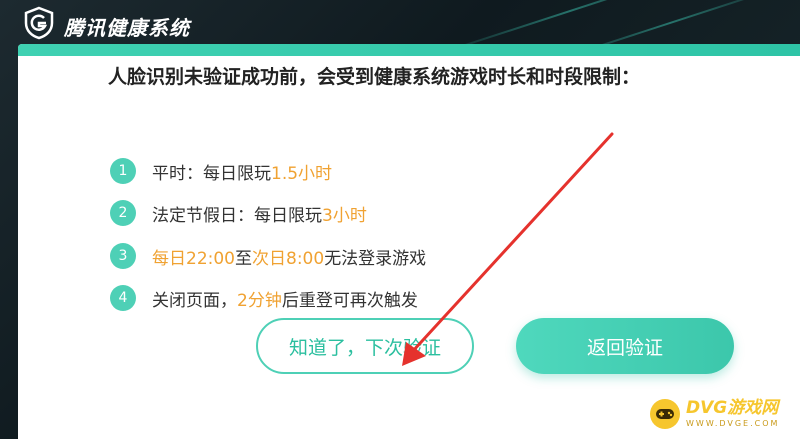 The width and height of the screenshot is (800, 439). Describe the element at coordinates (39, 23) in the screenshot. I see `tencent-health-logo-icon` at that location.